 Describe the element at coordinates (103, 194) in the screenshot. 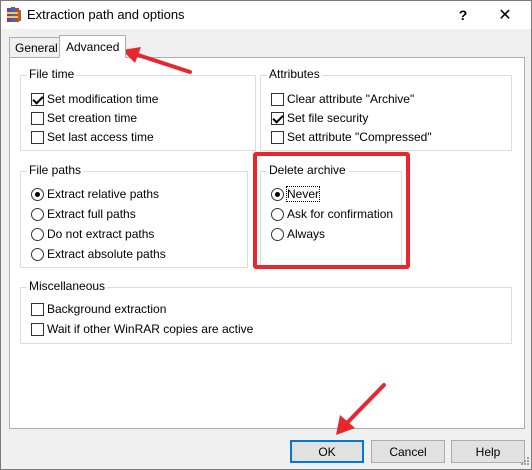

I see `option-label: Extract relative paths` at that location.